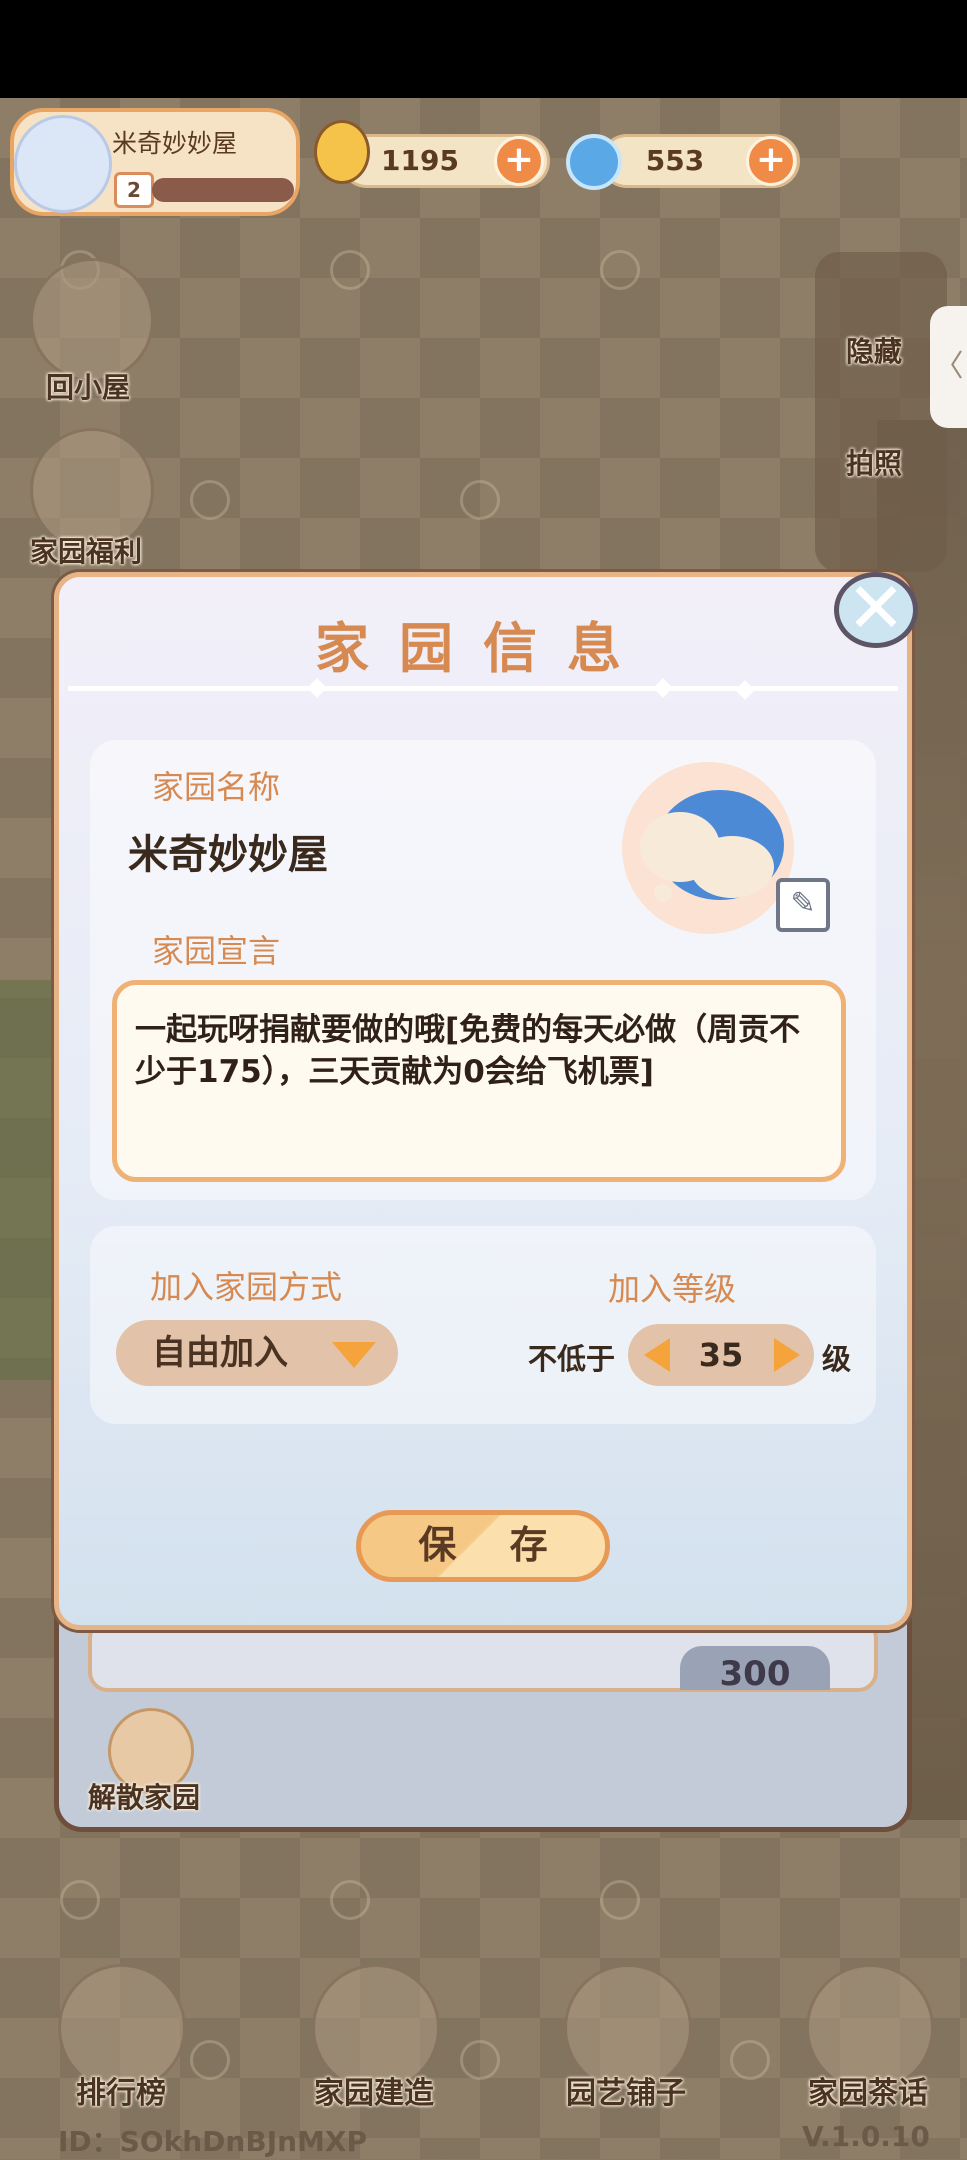 The image size is (967, 2160). Describe the element at coordinates (672, 1289) in the screenshot. I see `join-level-label: 加入等级` at that location.